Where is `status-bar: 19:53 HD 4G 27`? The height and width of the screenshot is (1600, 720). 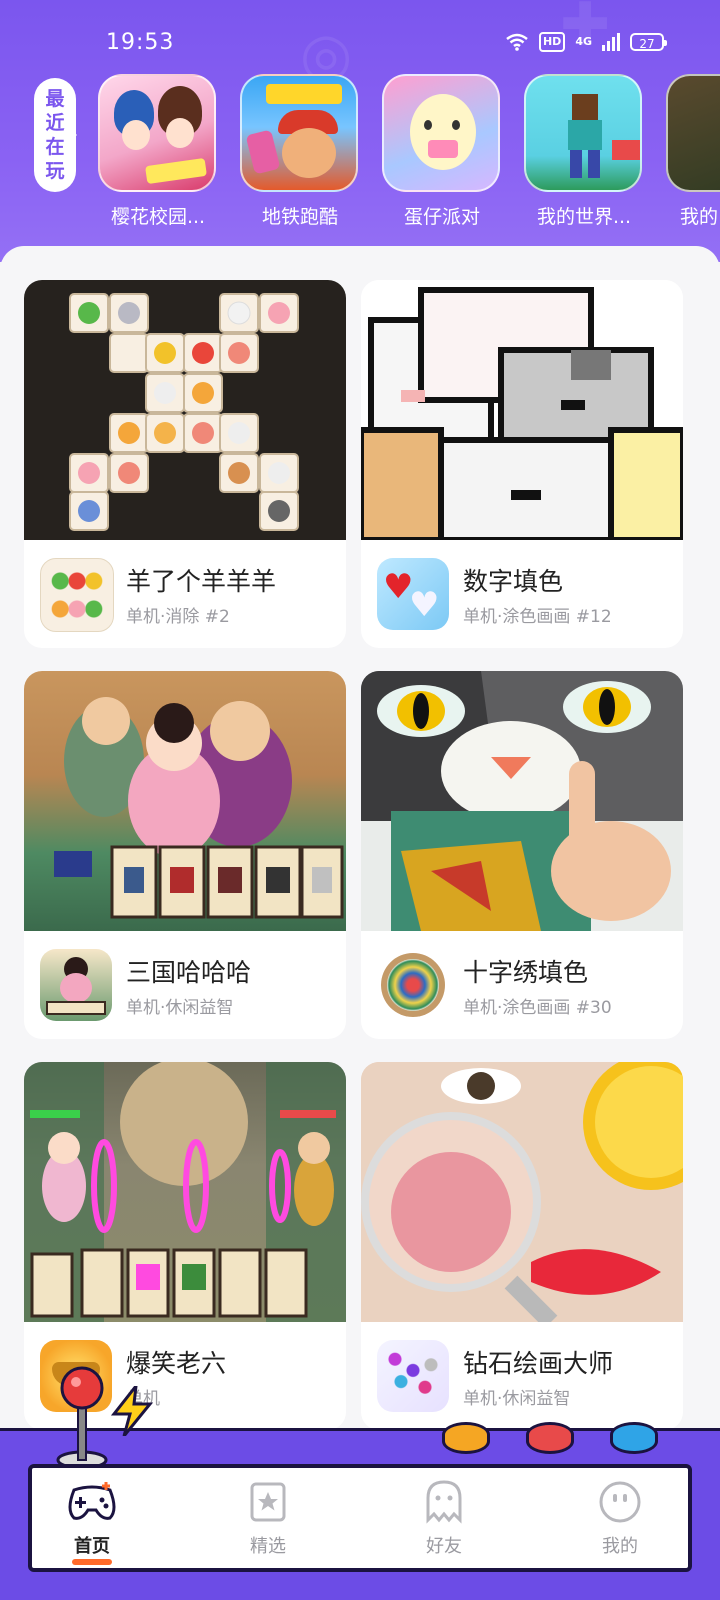 status-bar: 19:53 HD 4G 27 is located at coordinates (360, 46).